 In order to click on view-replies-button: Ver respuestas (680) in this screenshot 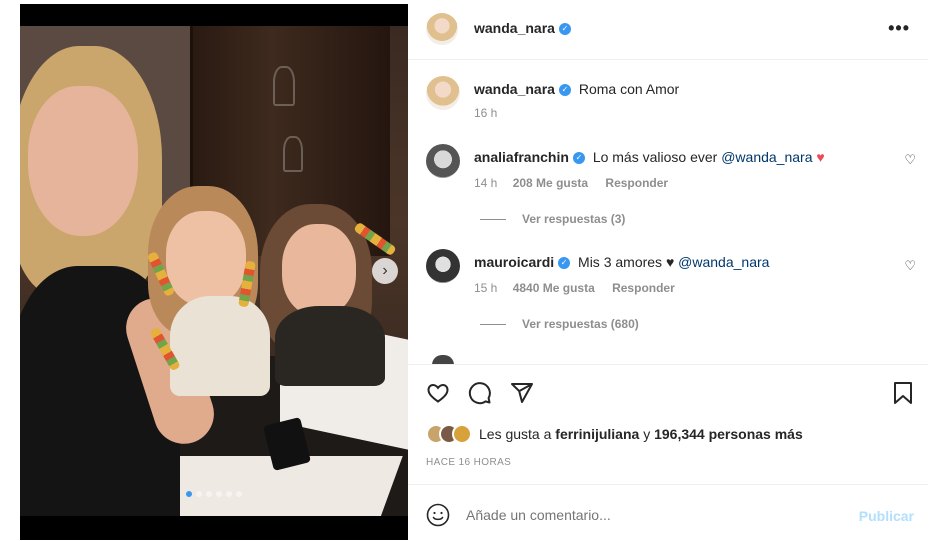, I will do `click(559, 324)`.